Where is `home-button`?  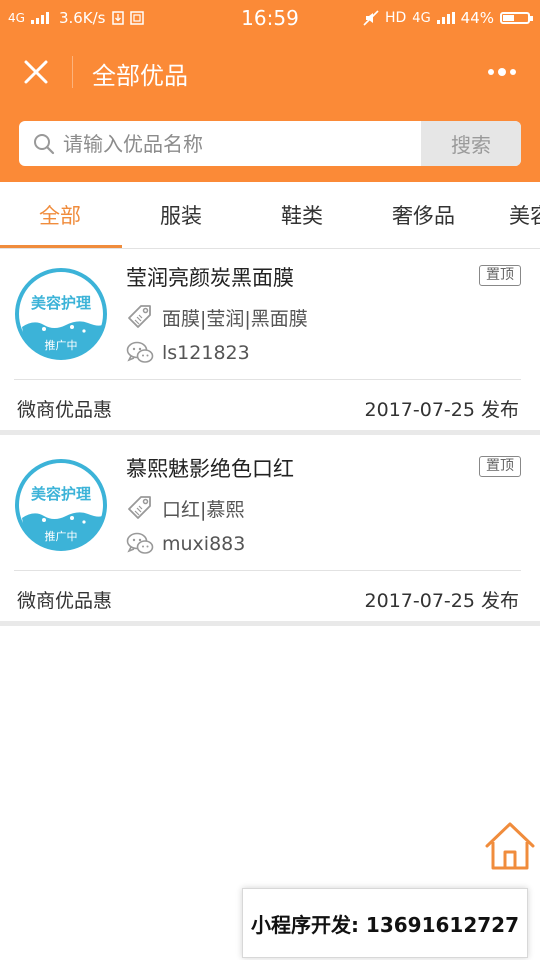
home-button is located at coordinates (510, 846).